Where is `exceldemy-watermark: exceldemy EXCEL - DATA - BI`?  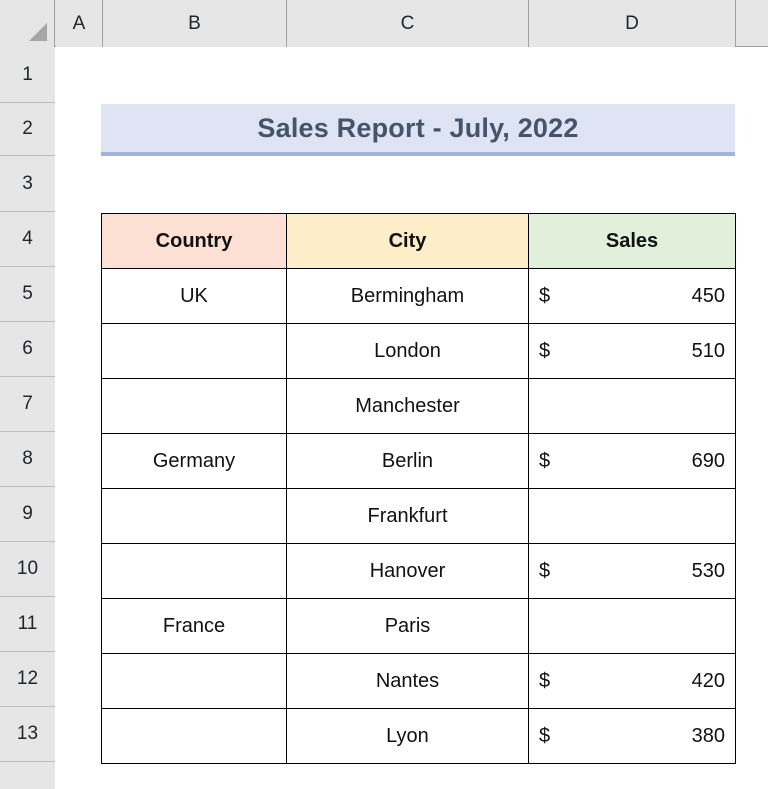
exceldemy-watermark: exceldemy EXCEL - DATA - BI is located at coordinates (431, 787).